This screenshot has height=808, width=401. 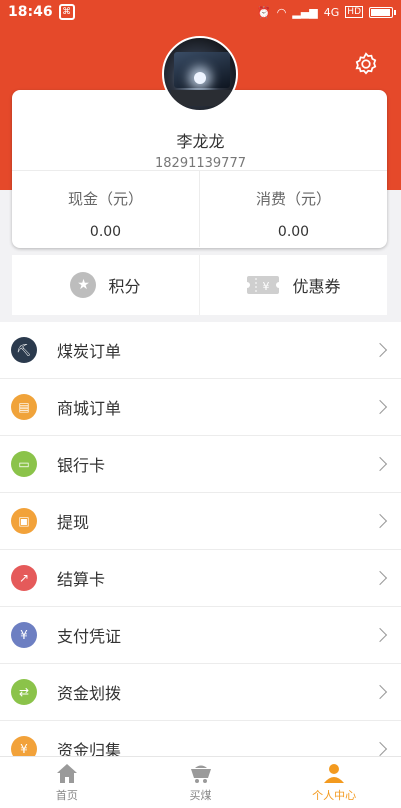 What do you see at coordinates (89, 351) in the screenshot?
I see `menu-item-label: 煤炭订单` at bounding box center [89, 351].